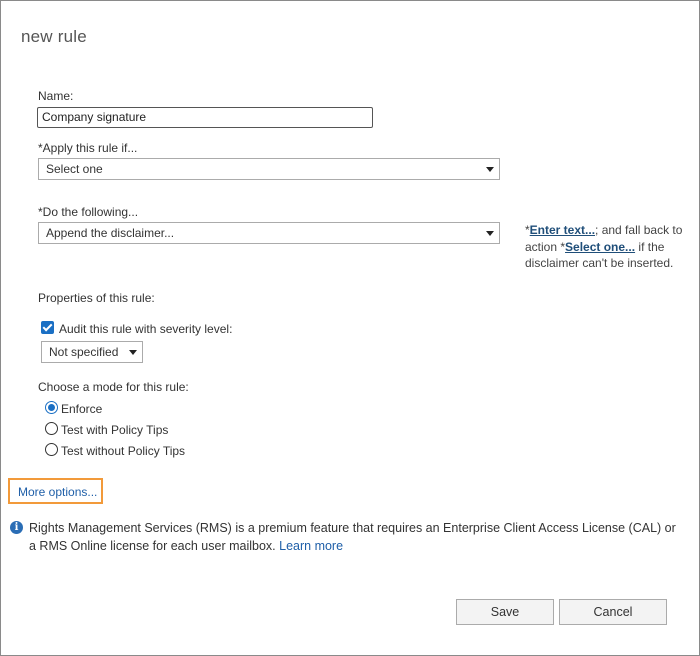 The width and height of the screenshot is (700, 656). I want to click on mode-label: Choose a mode for this rule:, so click(113, 387).